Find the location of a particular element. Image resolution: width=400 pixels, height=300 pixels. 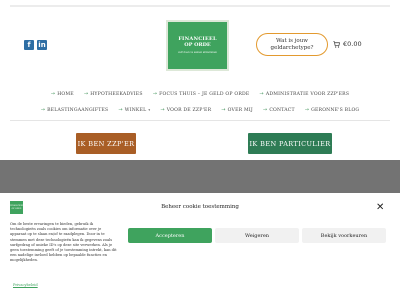

zzp-button: IK BEN ZZP'ER is located at coordinates (106, 143).